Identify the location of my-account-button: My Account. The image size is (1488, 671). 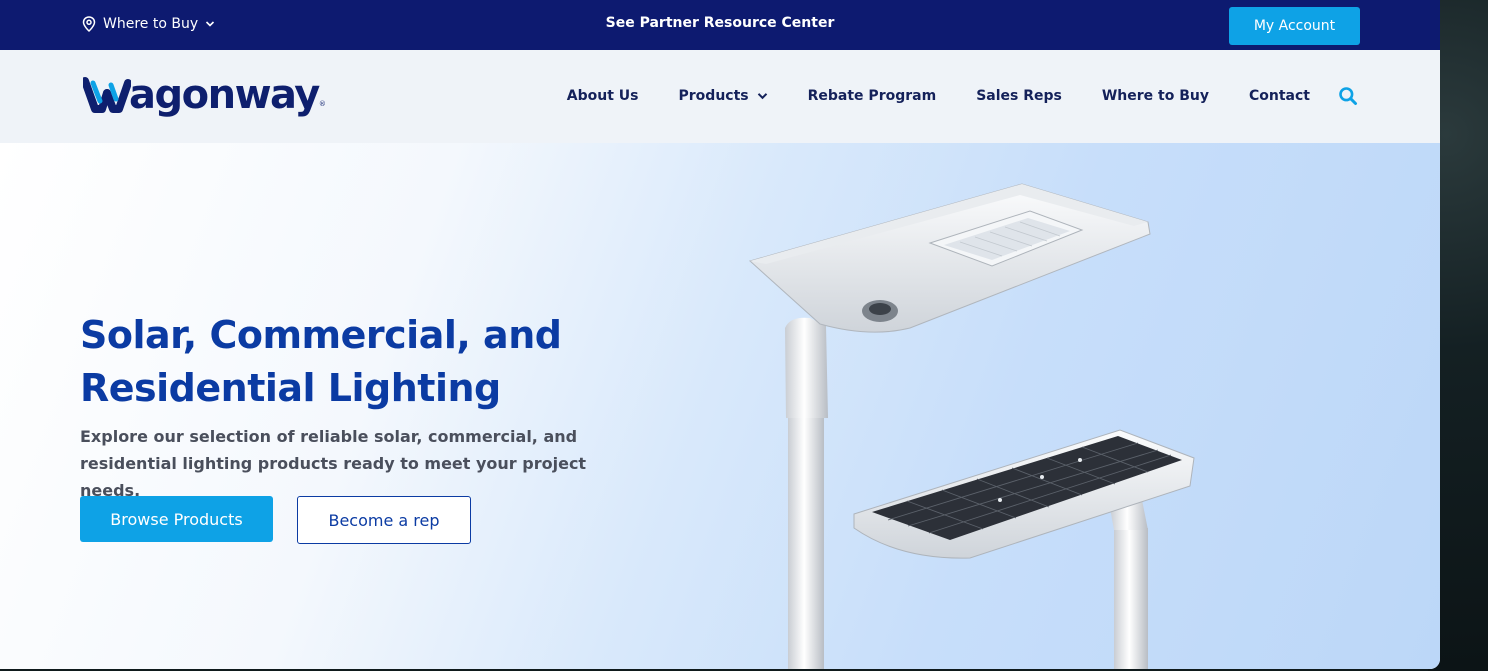
(1294, 26).